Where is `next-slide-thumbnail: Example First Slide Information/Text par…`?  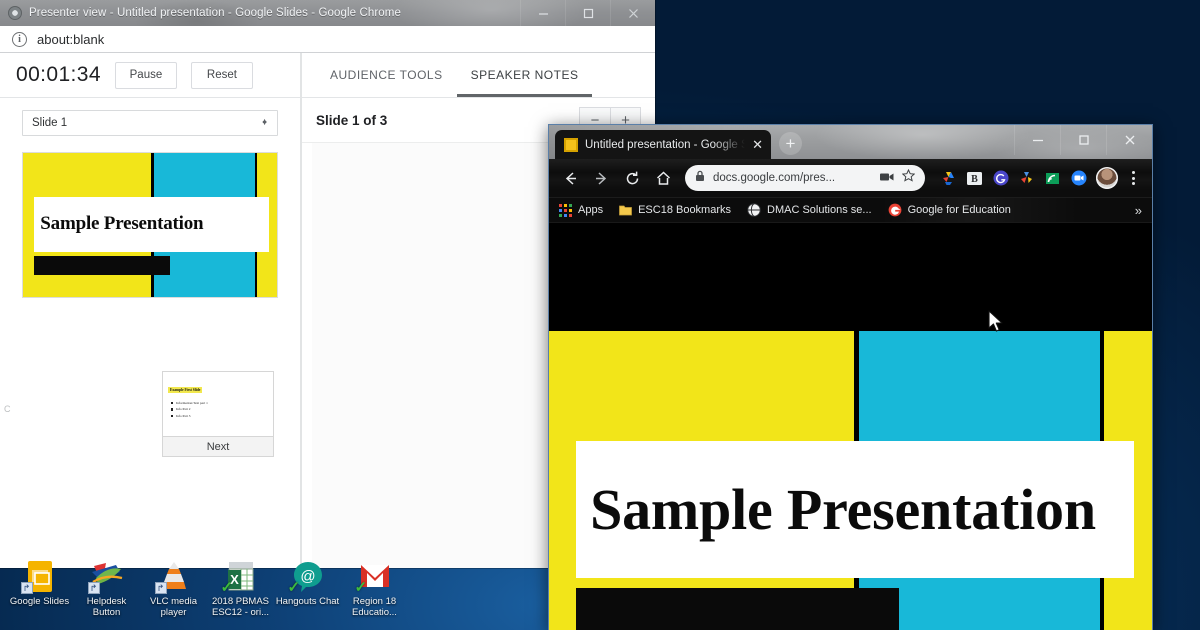 next-slide-thumbnail: Example First Slide Information/Text par… is located at coordinates (218, 404).